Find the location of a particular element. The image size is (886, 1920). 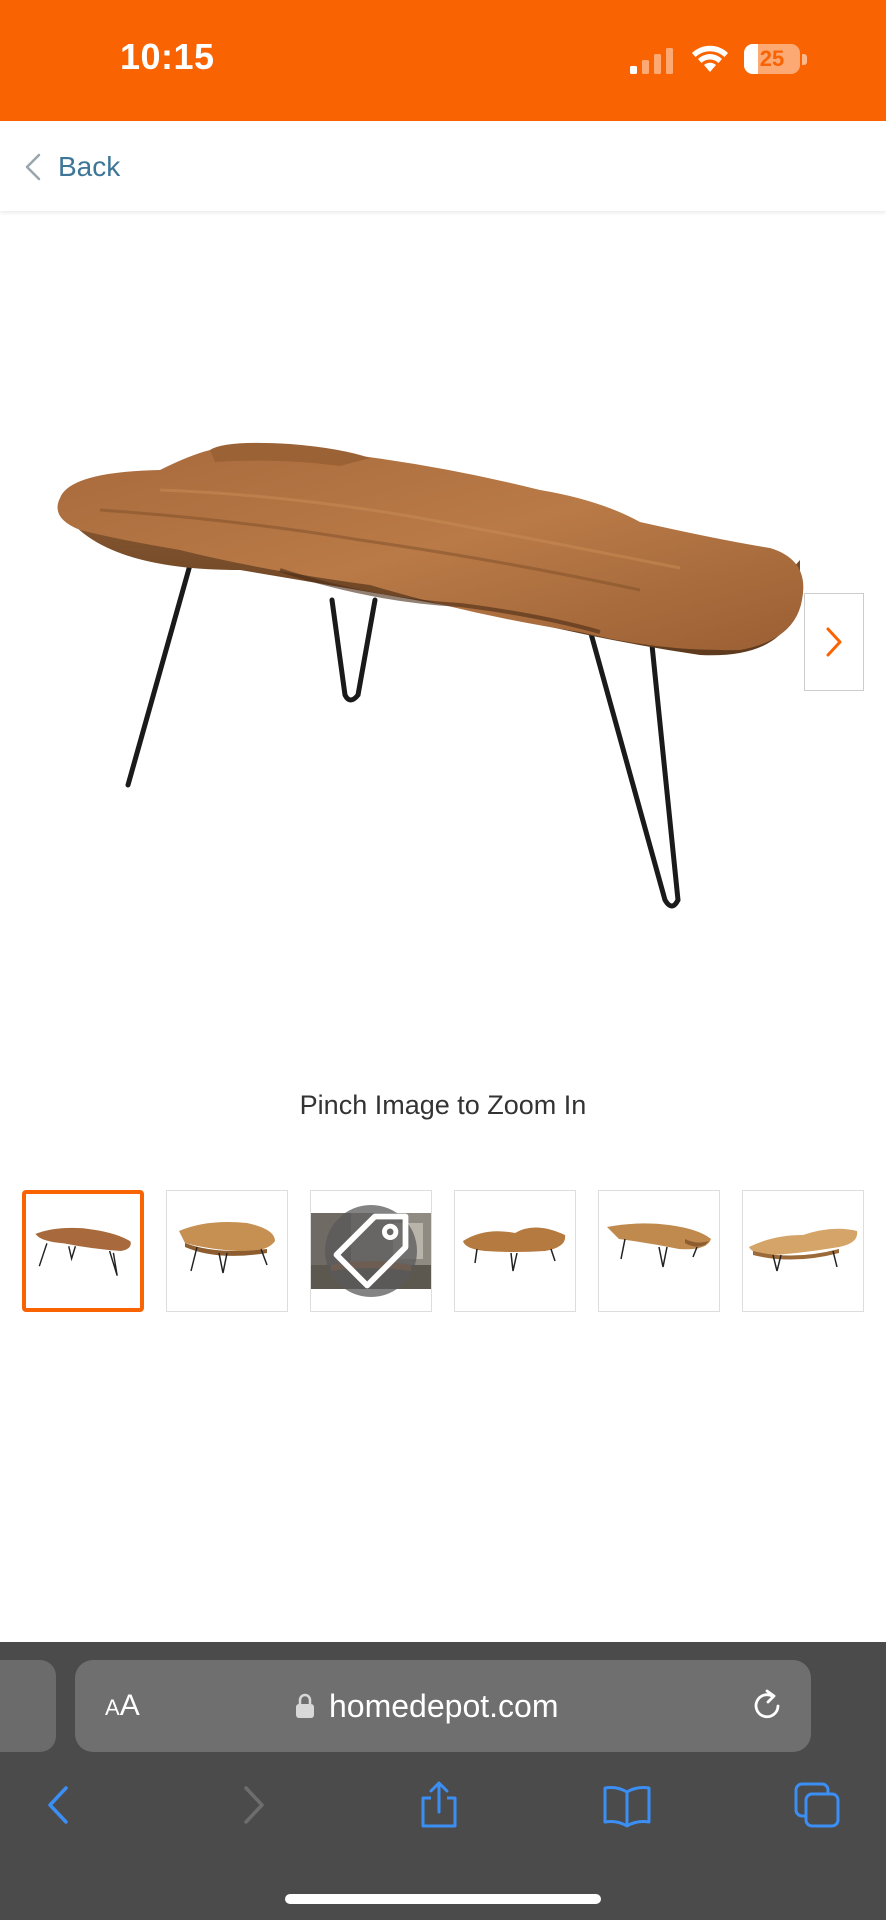

reload-icon is located at coordinates (767, 1706).